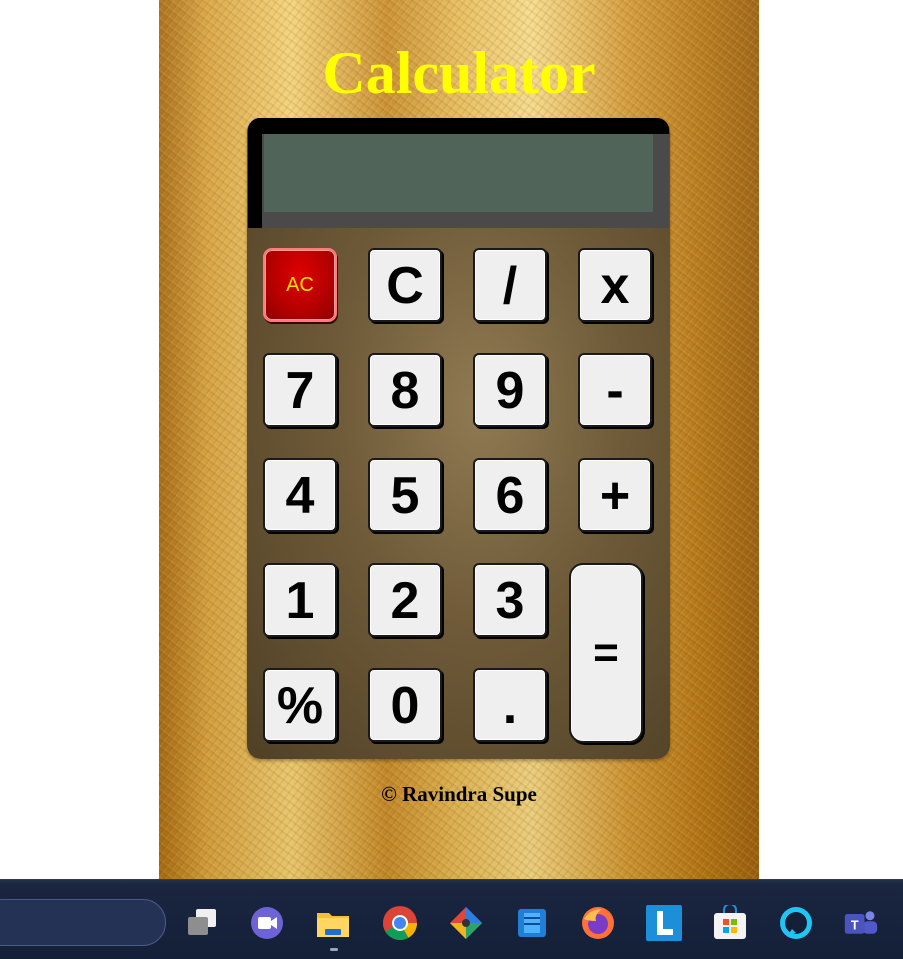 The height and width of the screenshot is (959, 903). Describe the element at coordinates (606, 653) in the screenshot. I see `equals-button: =` at that location.